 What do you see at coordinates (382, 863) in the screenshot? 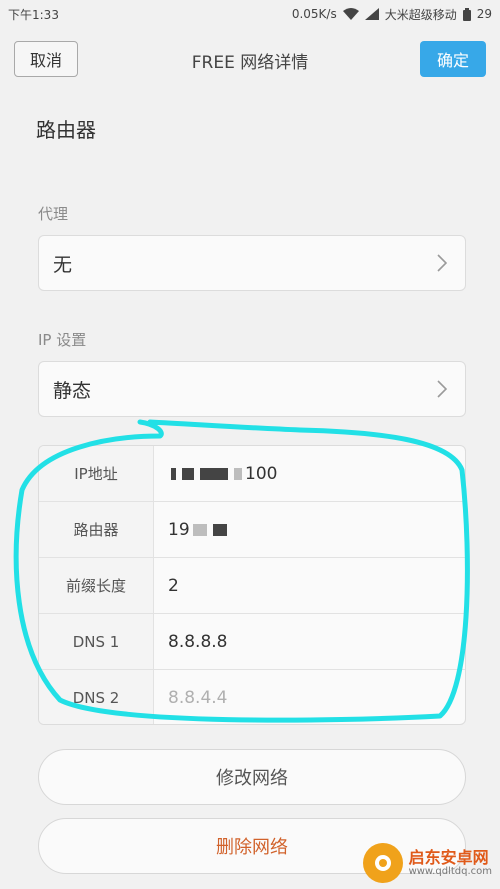
I see `watermark-logo-icon` at bounding box center [382, 863].